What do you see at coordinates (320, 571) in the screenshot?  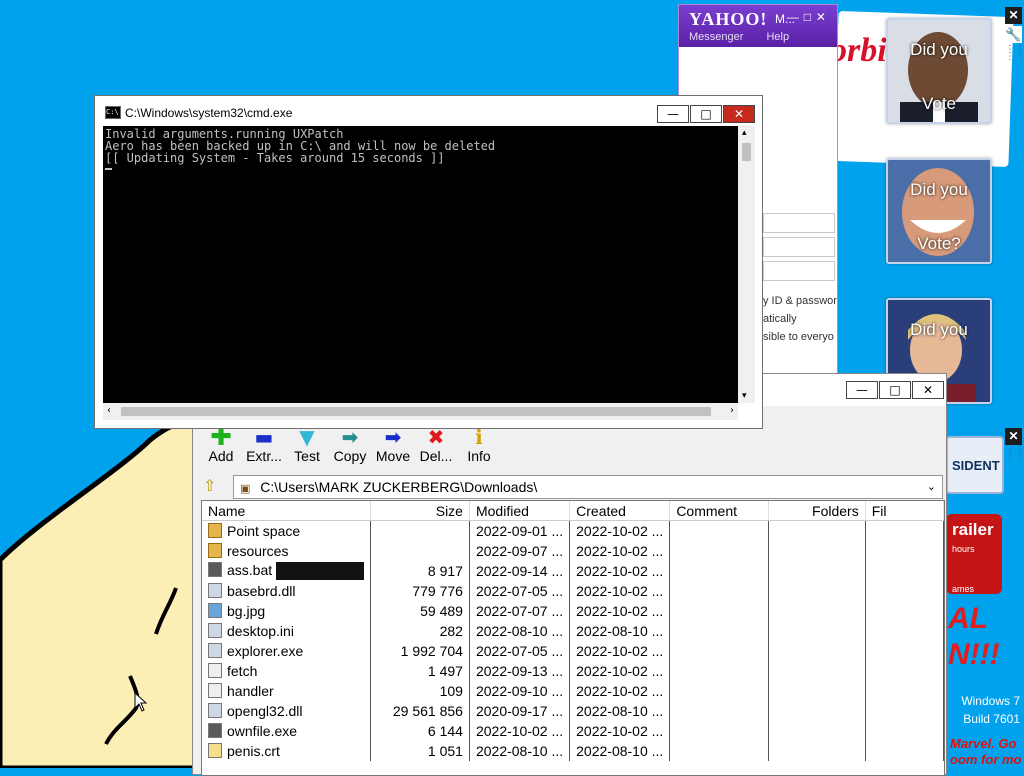 I see `rename-edit-box` at bounding box center [320, 571].